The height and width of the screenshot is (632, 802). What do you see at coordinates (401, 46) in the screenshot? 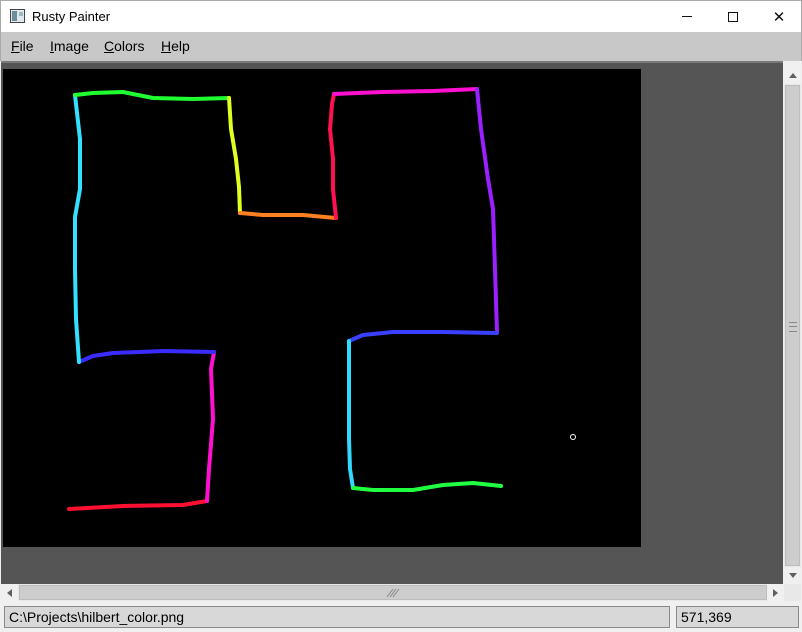
I see `menu-bar: File Image Colors Help` at bounding box center [401, 46].